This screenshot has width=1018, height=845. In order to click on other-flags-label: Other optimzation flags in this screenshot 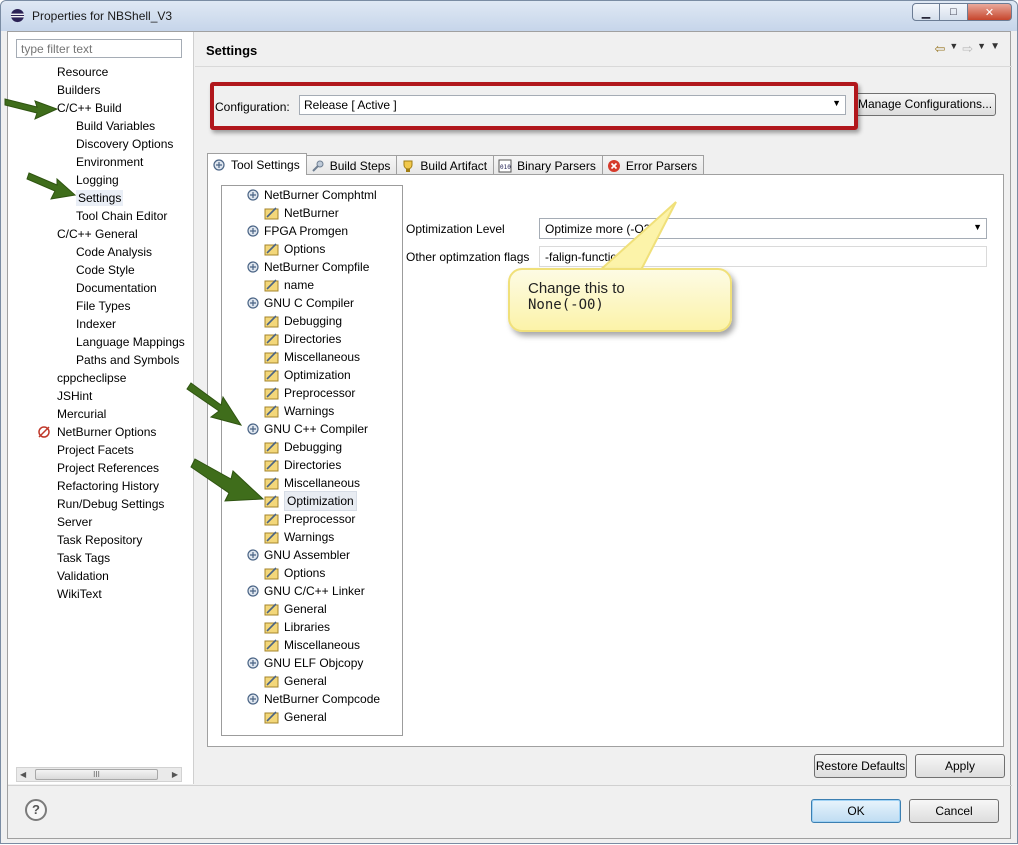, I will do `click(468, 257)`.